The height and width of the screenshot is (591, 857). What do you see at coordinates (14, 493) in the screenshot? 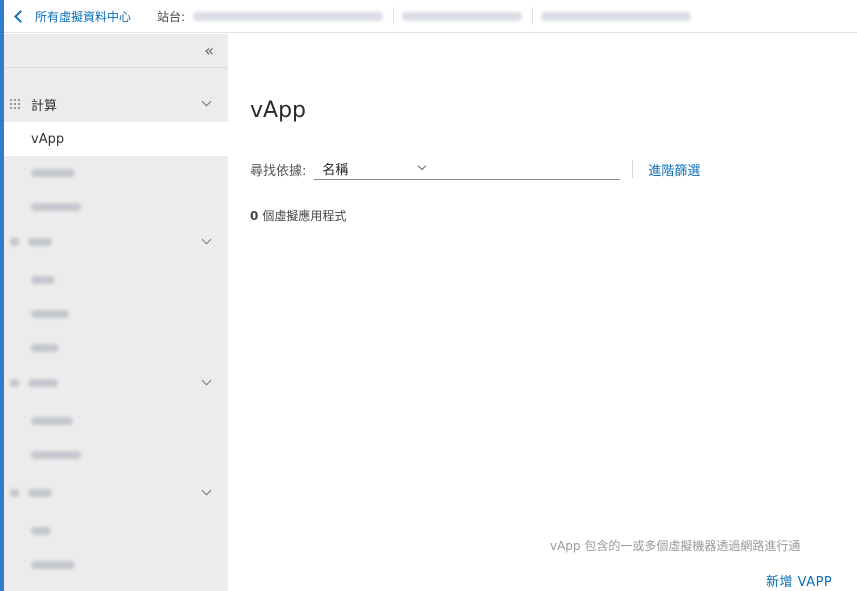
I see `settings-icon` at bounding box center [14, 493].